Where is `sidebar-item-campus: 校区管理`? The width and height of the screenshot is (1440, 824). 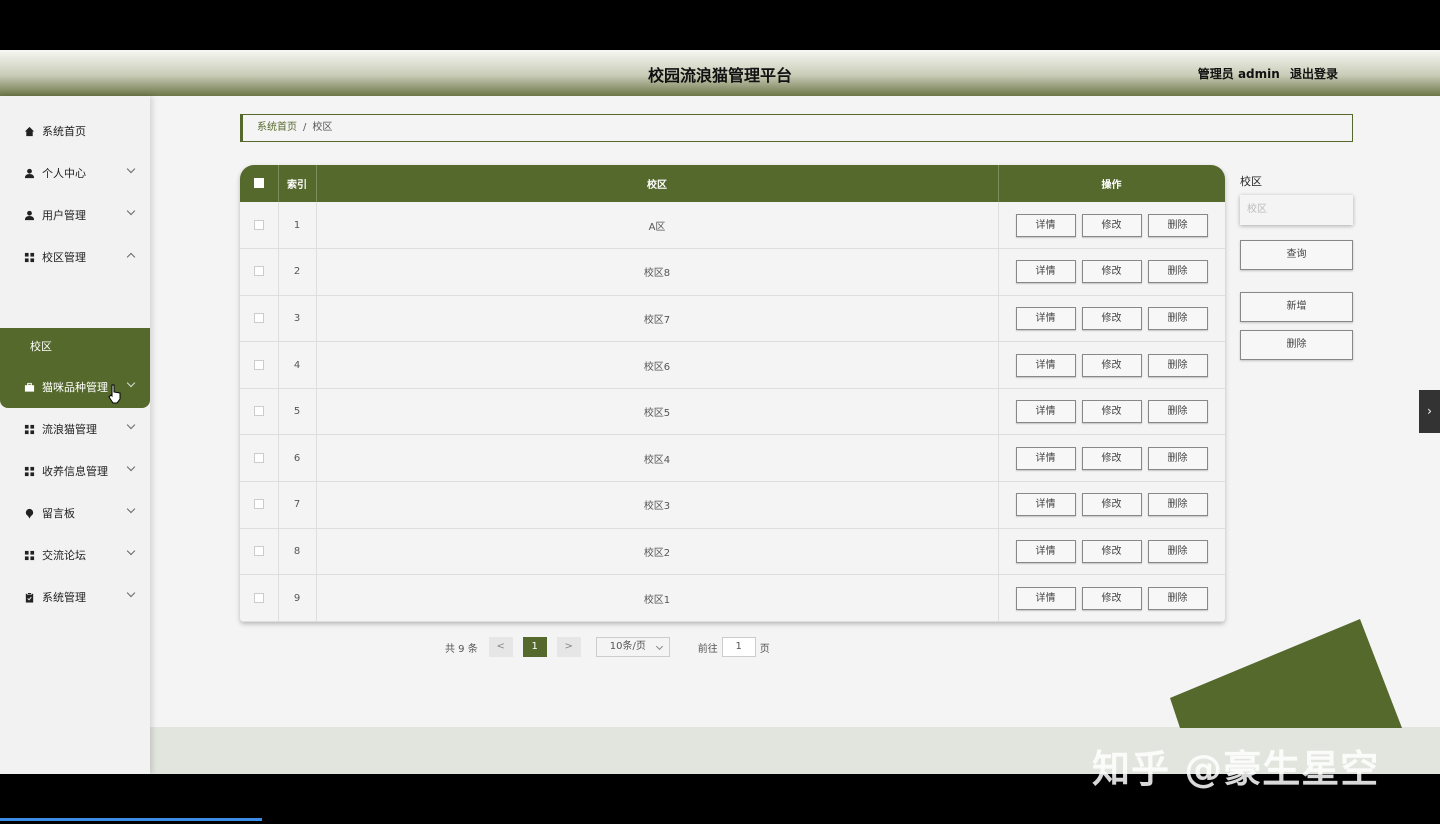 sidebar-item-campus: 校区管理 is located at coordinates (75, 257).